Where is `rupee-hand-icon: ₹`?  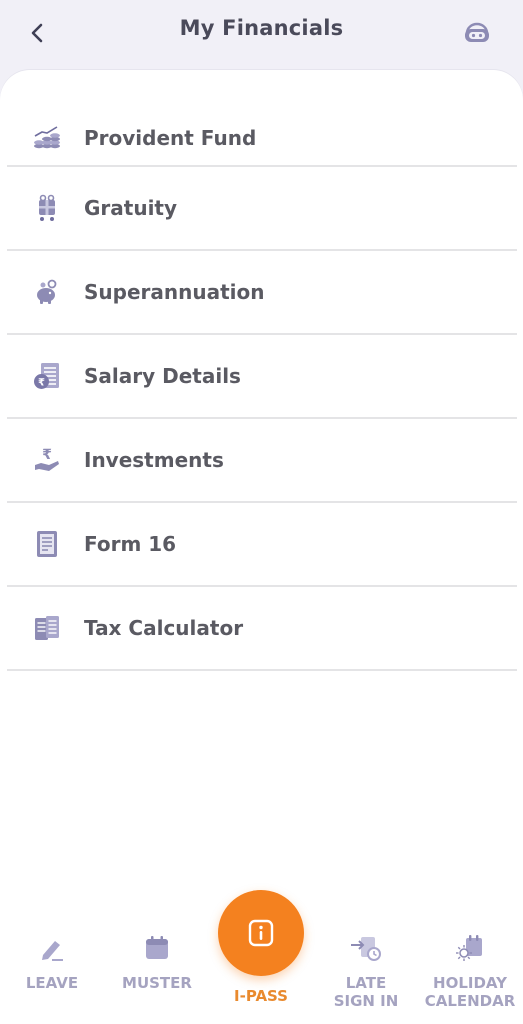
rupee-hand-icon: ₹ is located at coordinates (47, 460).